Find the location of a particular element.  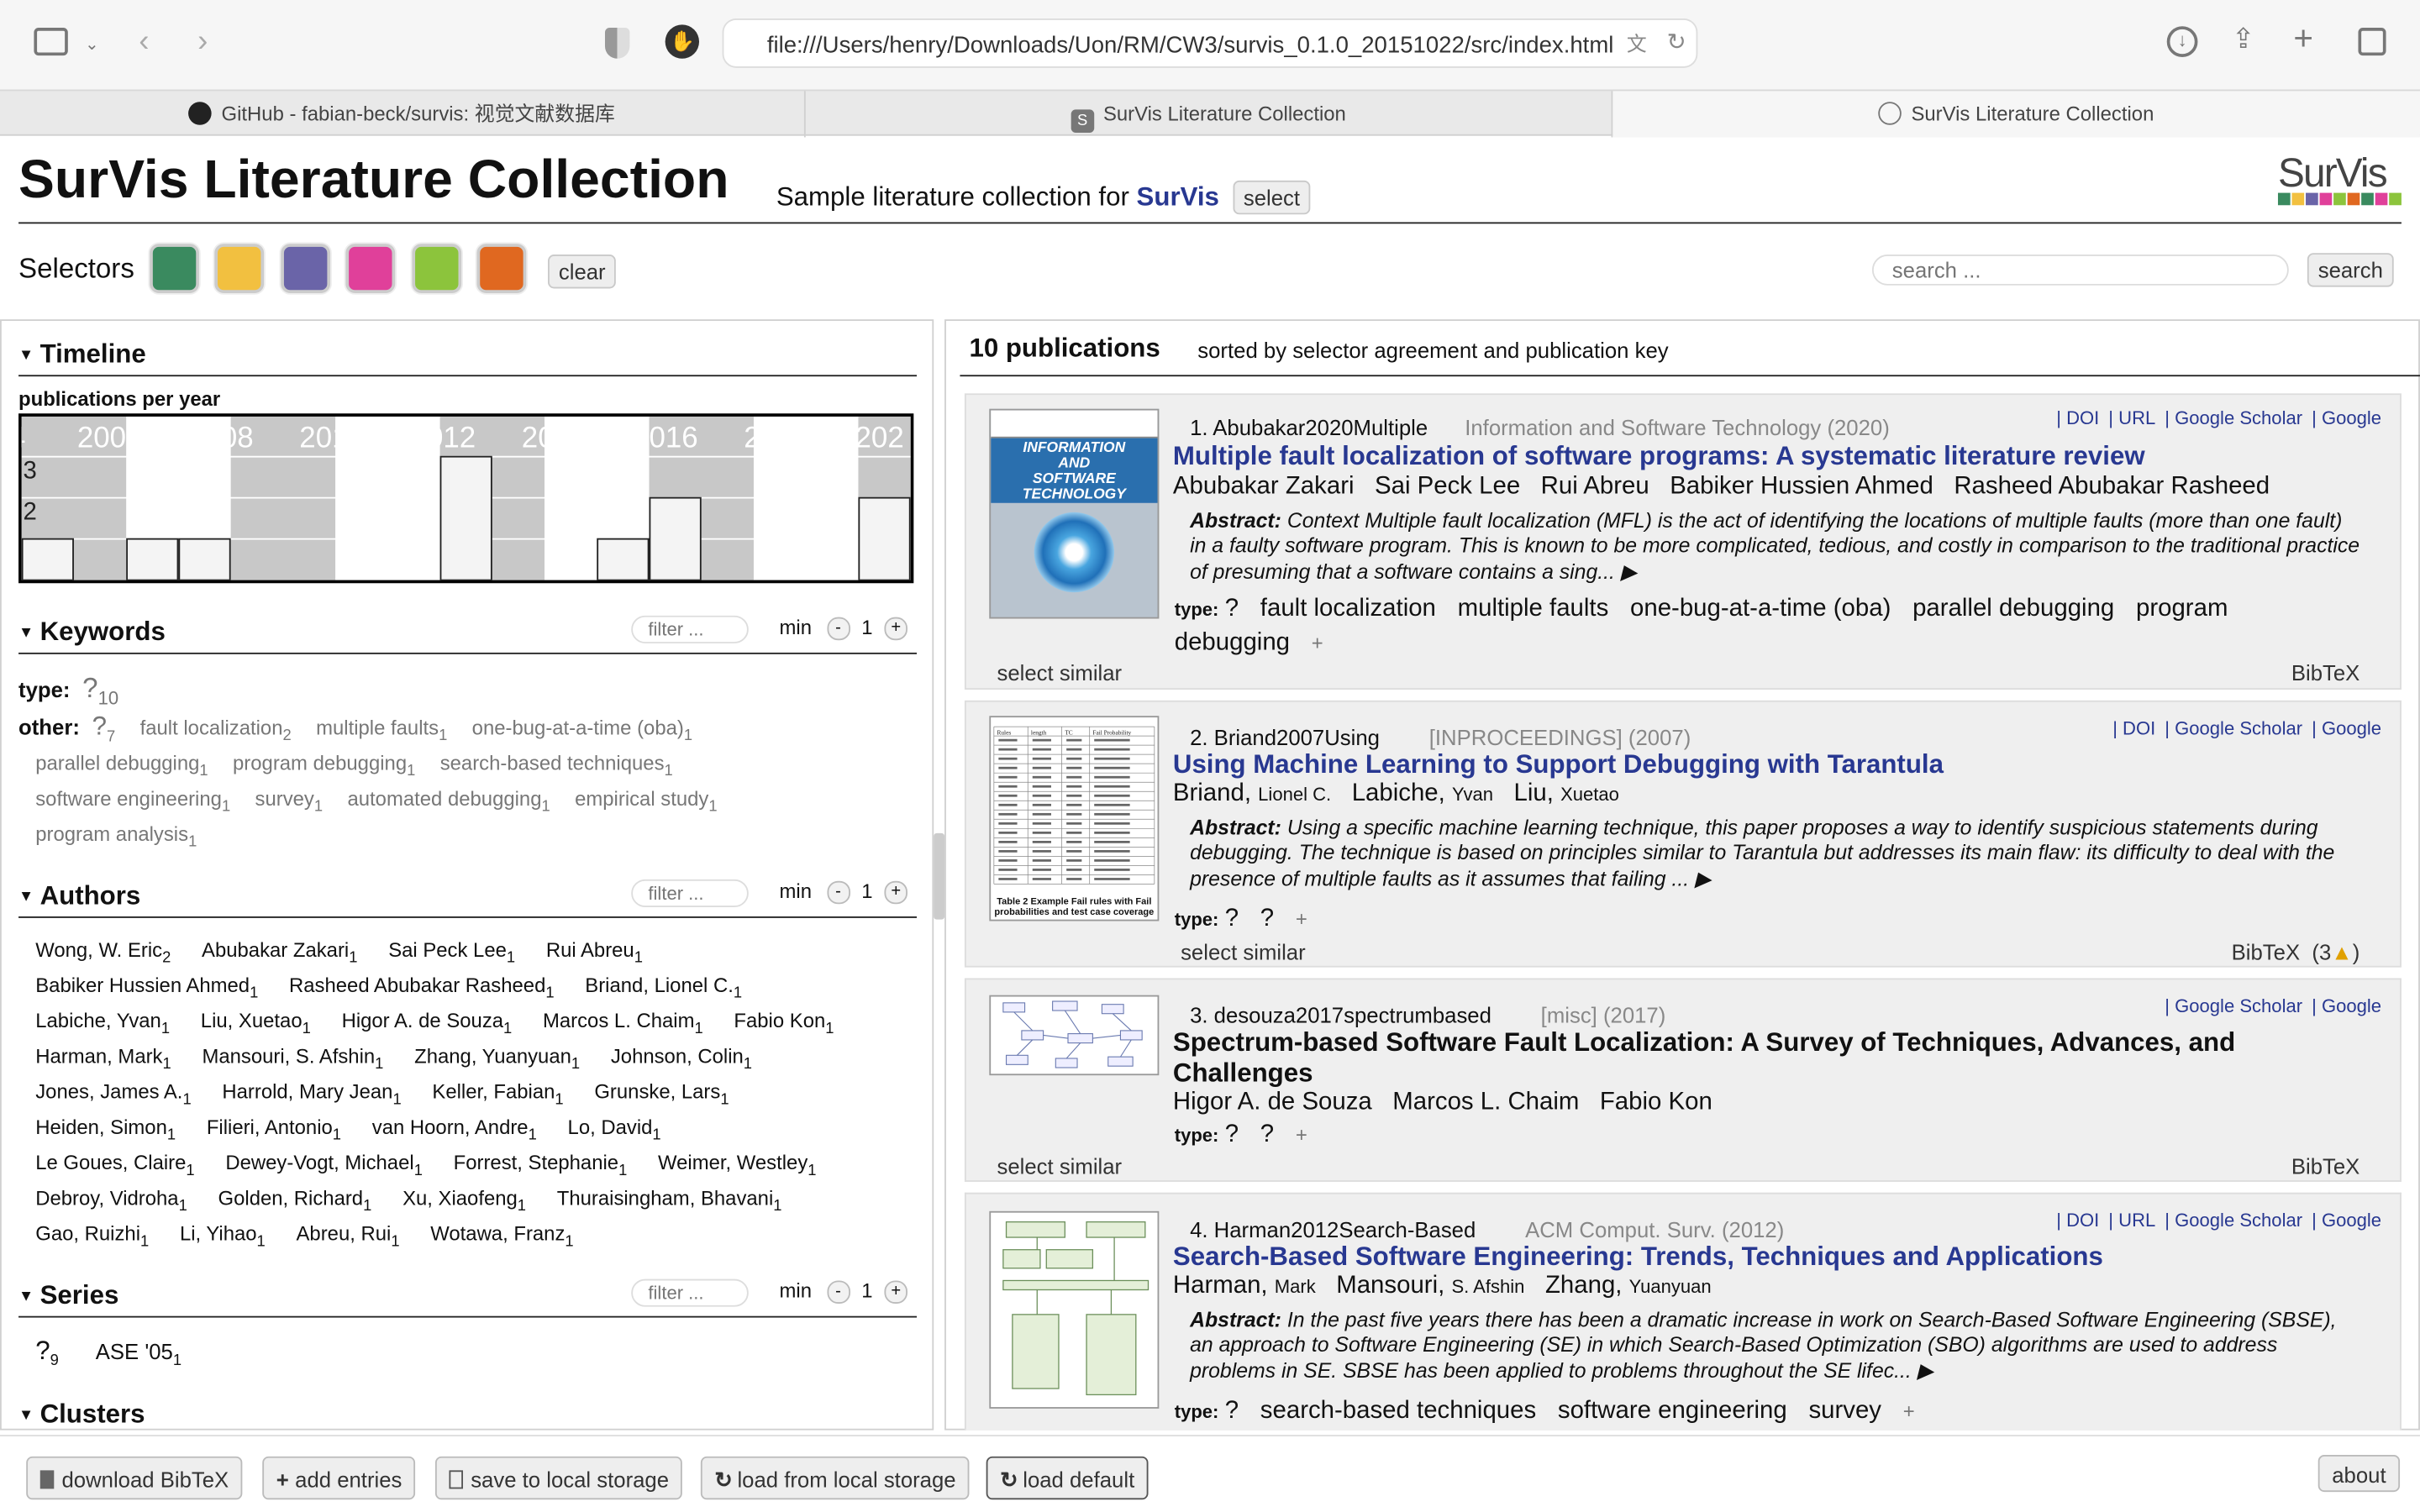

load-local-button: ↻ load from local storage is located at coordinates (835, 1478).